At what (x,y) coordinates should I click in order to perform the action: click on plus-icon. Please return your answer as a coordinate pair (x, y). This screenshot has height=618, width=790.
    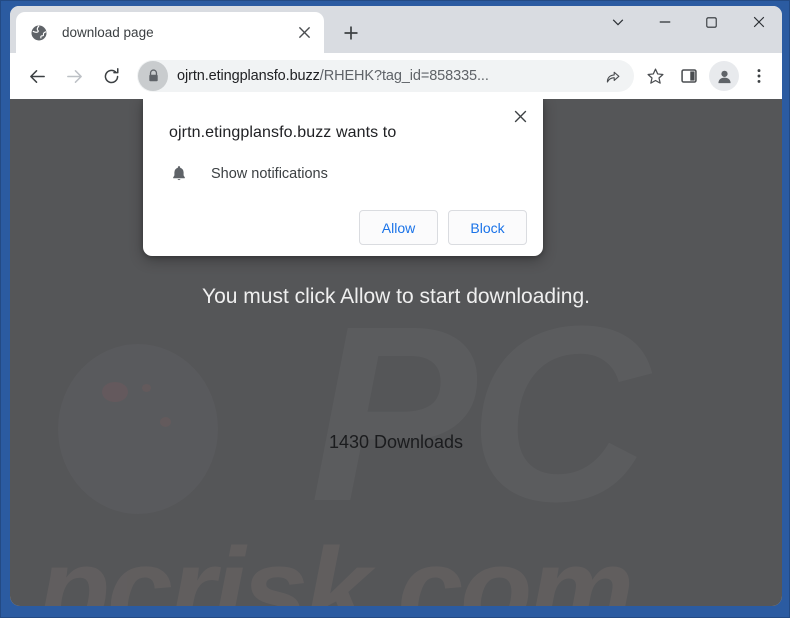
    Looking at the image, I should click on (351, 33).